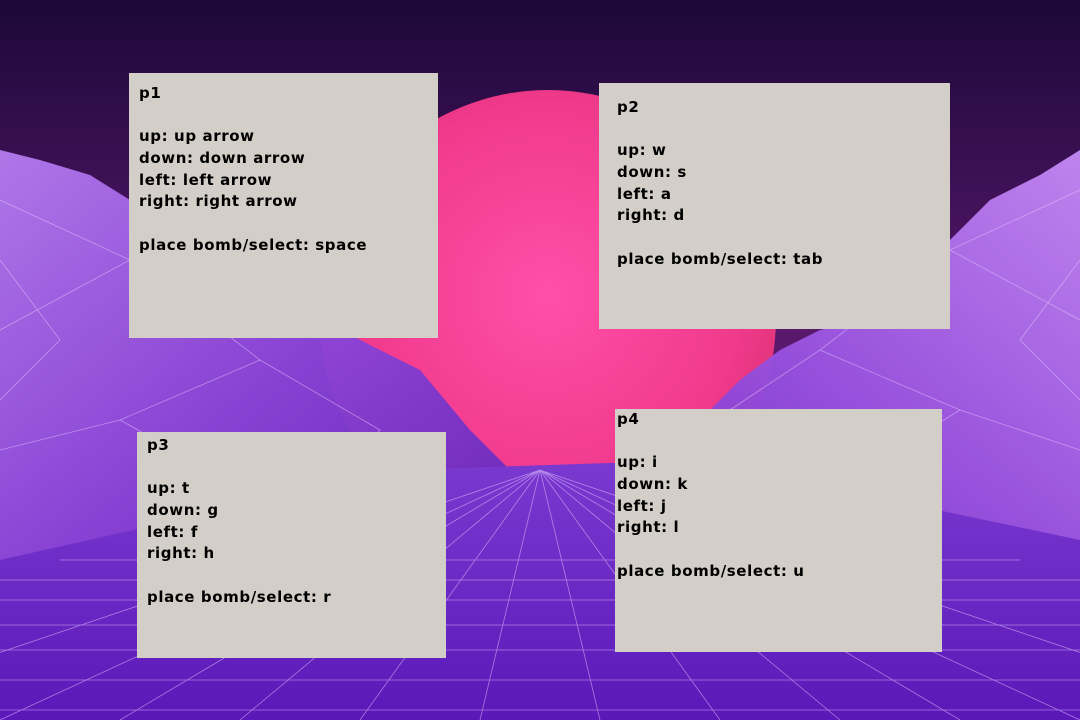 This screenshot has width=1080, height=720. Describe the element at coordinates (628, 419) in the screenshot. I see `panel-title: p4` at that location.